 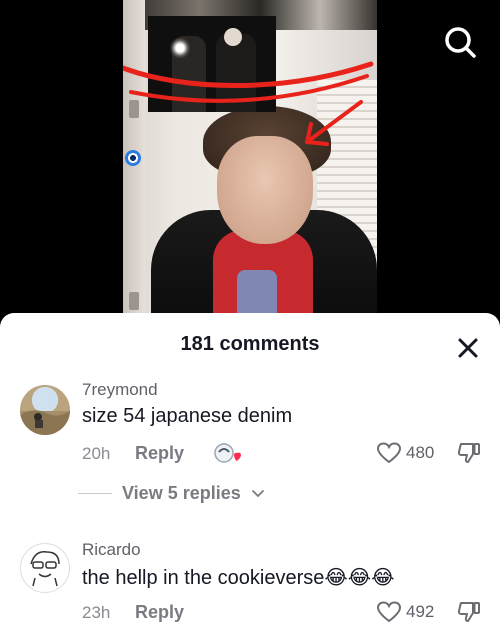 I want to click on inset-head, so click(x=233, y=37).